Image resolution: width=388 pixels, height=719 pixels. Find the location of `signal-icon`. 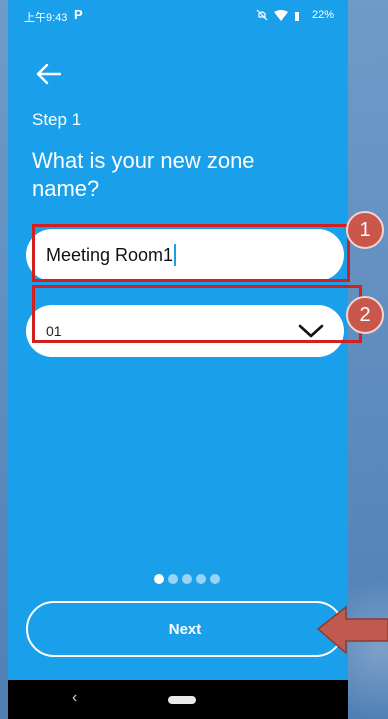

signal-icon is located at coordinates (296, 16).